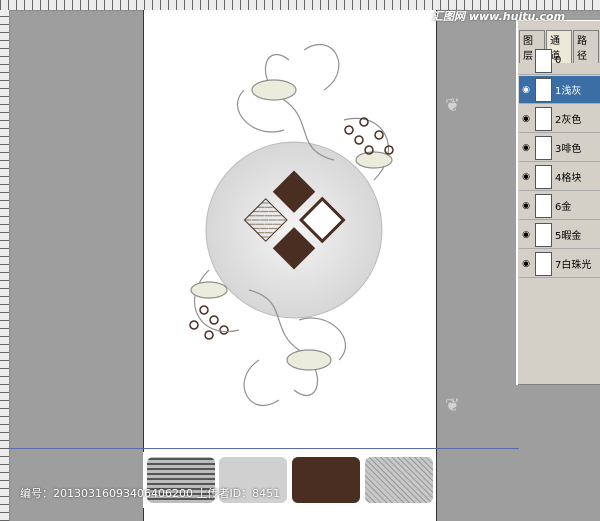  I want to click on channel-row: 0, so click(559, 61).